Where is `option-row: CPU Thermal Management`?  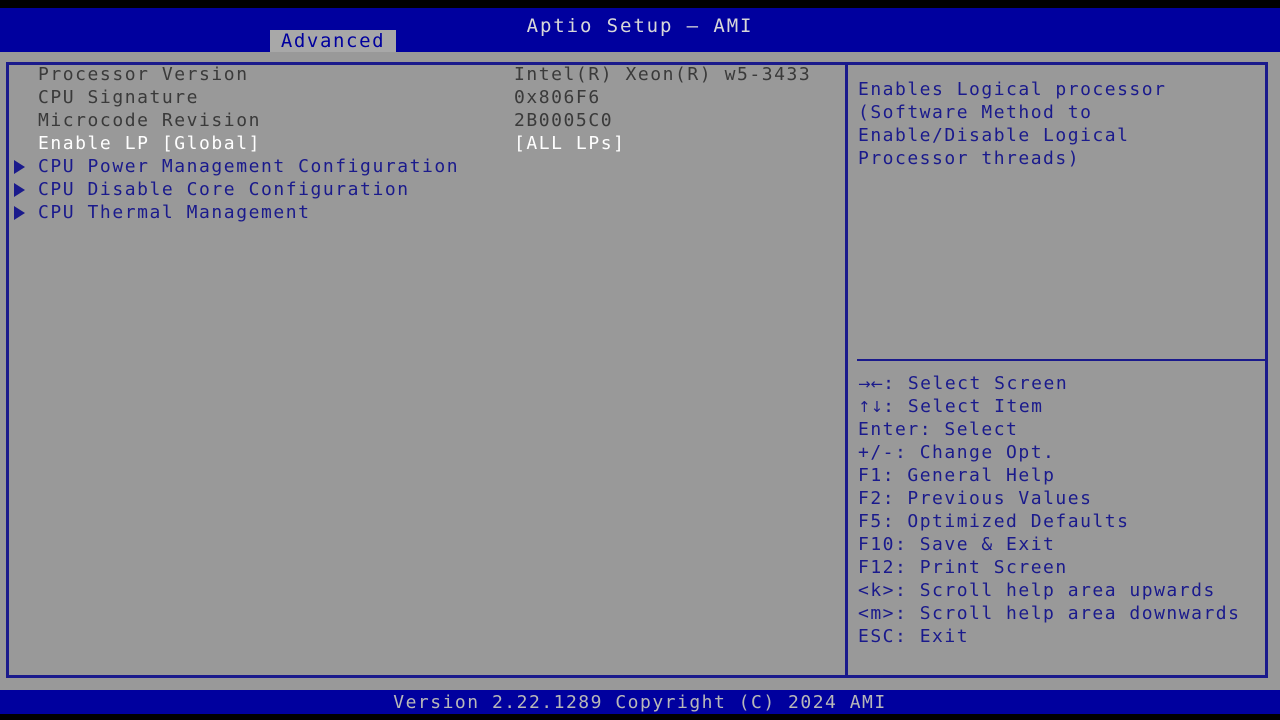
option-row: CPU Thermal Management is located at coordinates (426, 213).